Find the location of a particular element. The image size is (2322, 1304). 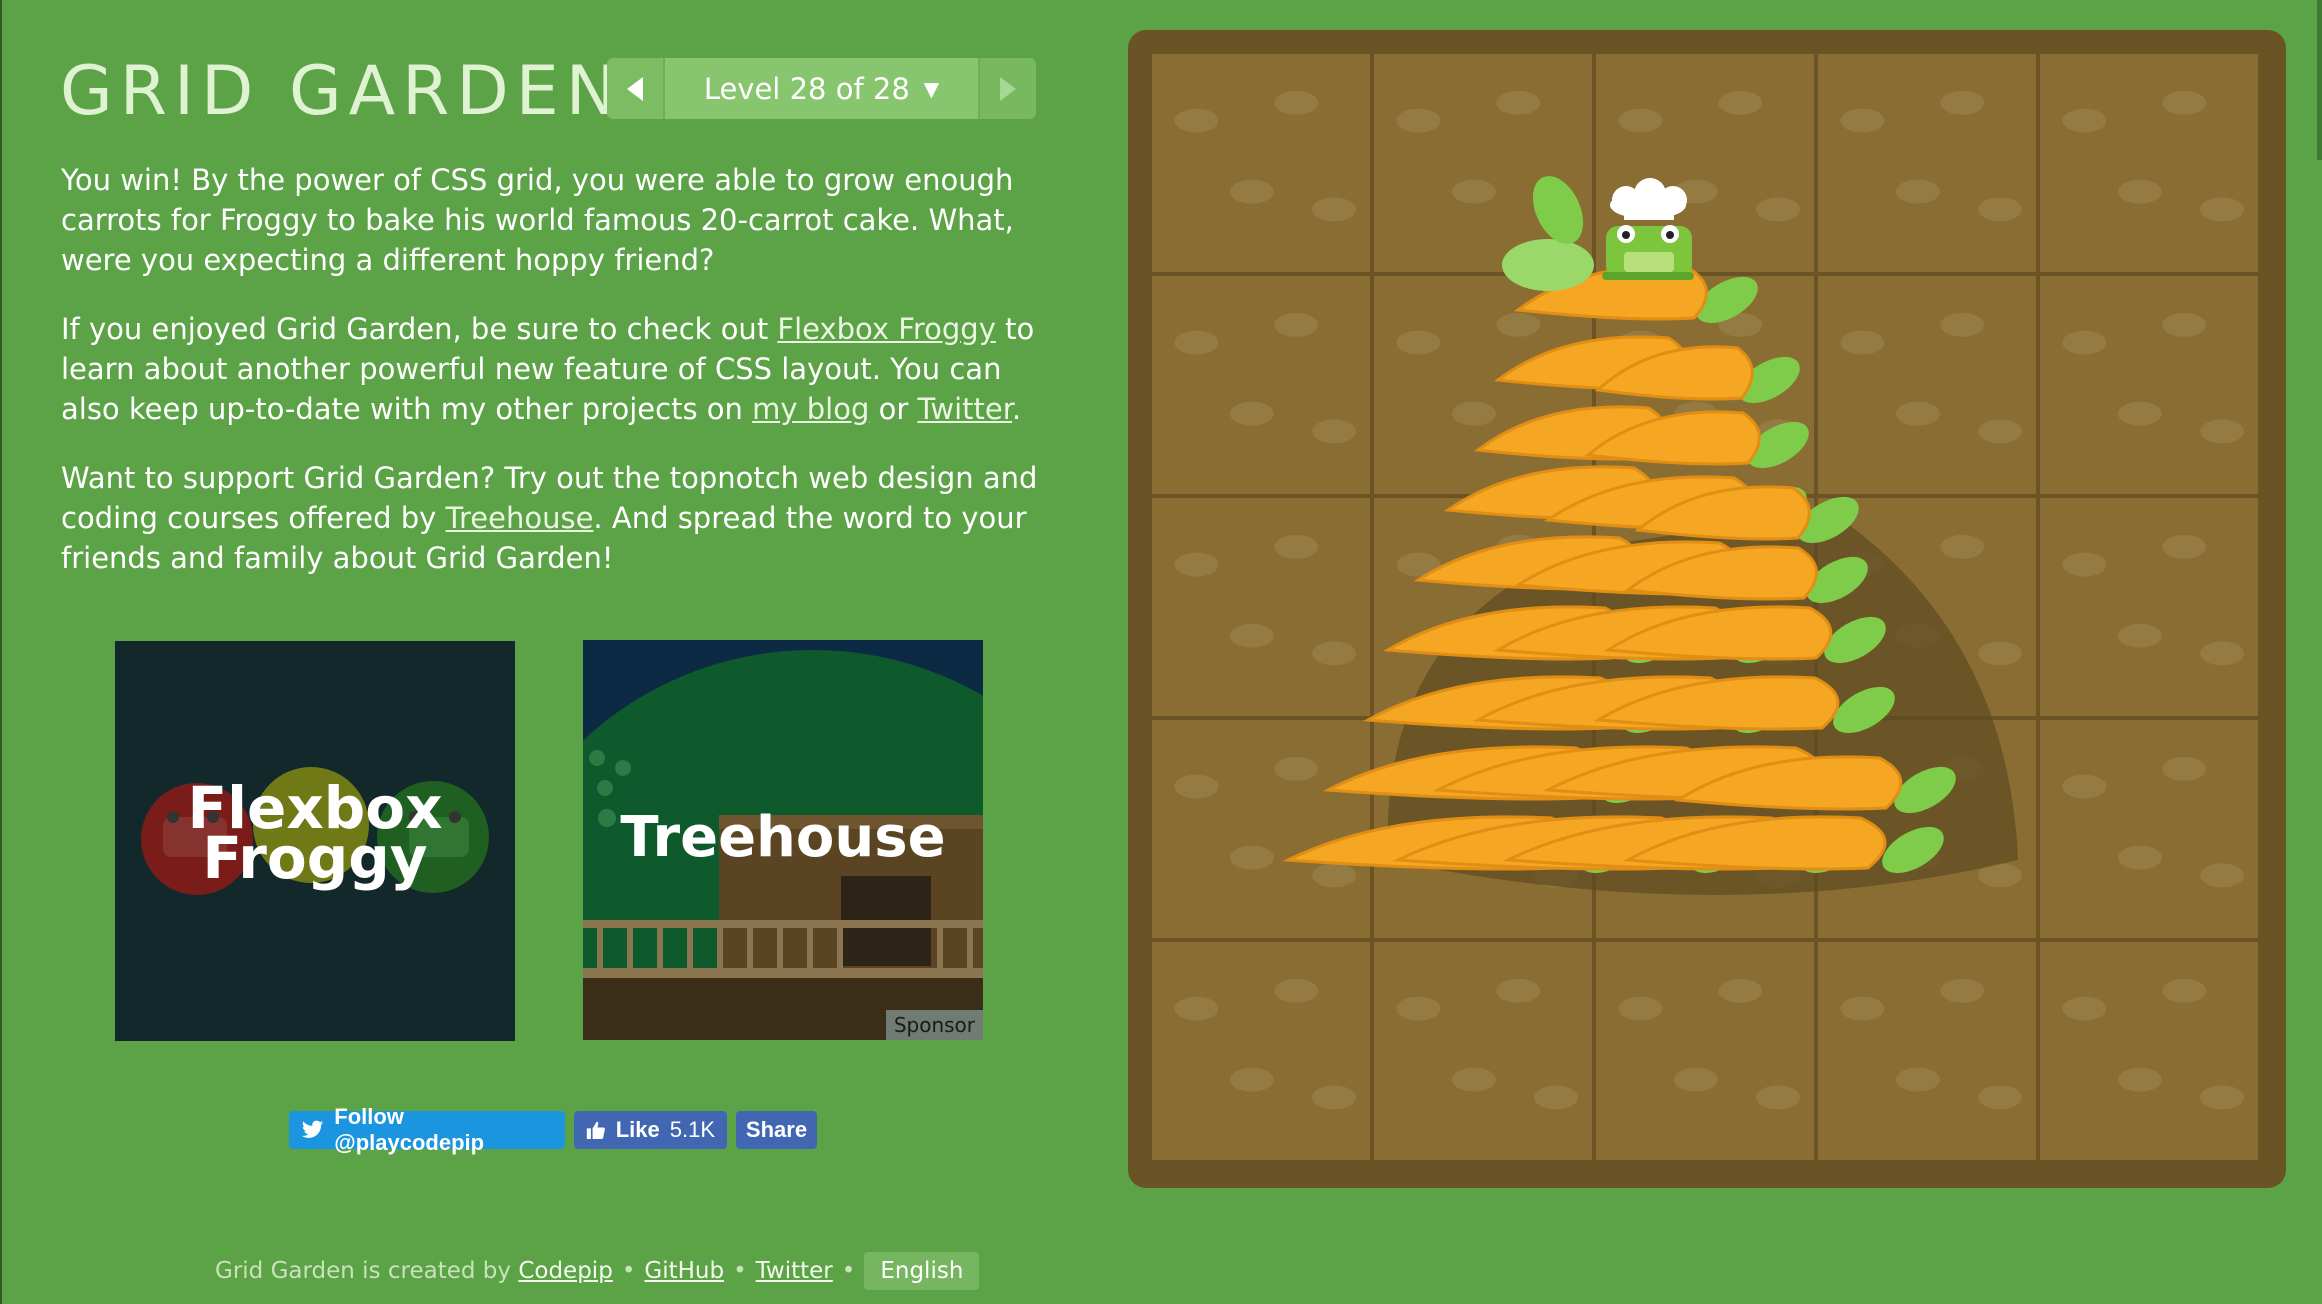

caret-down-icon: ▼ is located at coordinates (931, 88).